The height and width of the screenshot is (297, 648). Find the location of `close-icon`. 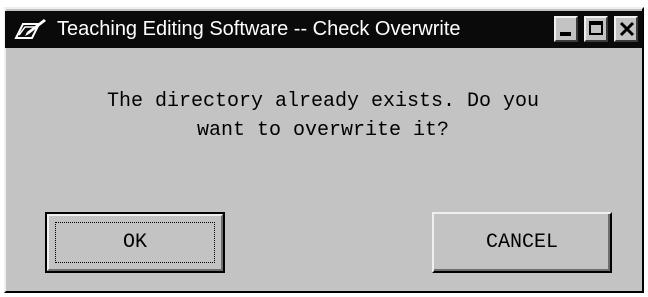

close-icon is located at coordinates (627, 29).